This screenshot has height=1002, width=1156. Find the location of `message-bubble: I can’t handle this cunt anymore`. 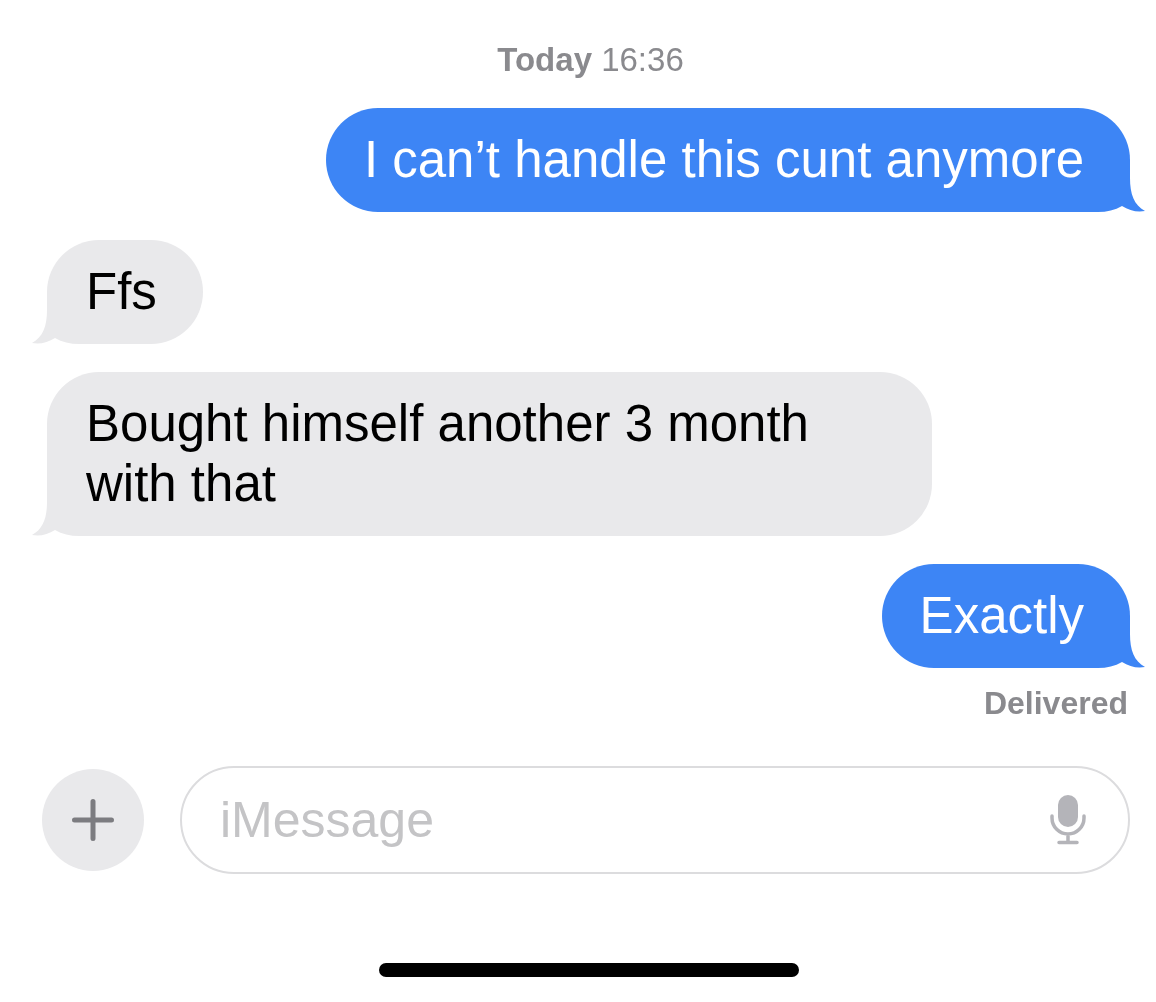

message-bubble: I can’t handle this cunt anymore is located at coordinates (735, 160).